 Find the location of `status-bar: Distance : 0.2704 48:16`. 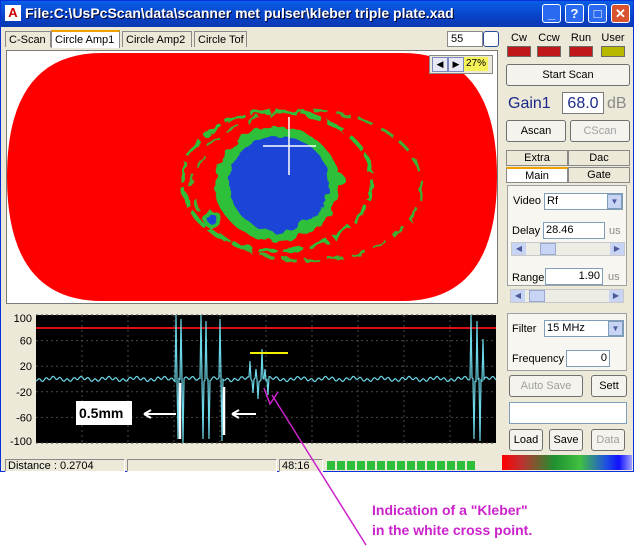

status-bar: Distance : 0.2704 48:16 is located at coordinates (251, 465).